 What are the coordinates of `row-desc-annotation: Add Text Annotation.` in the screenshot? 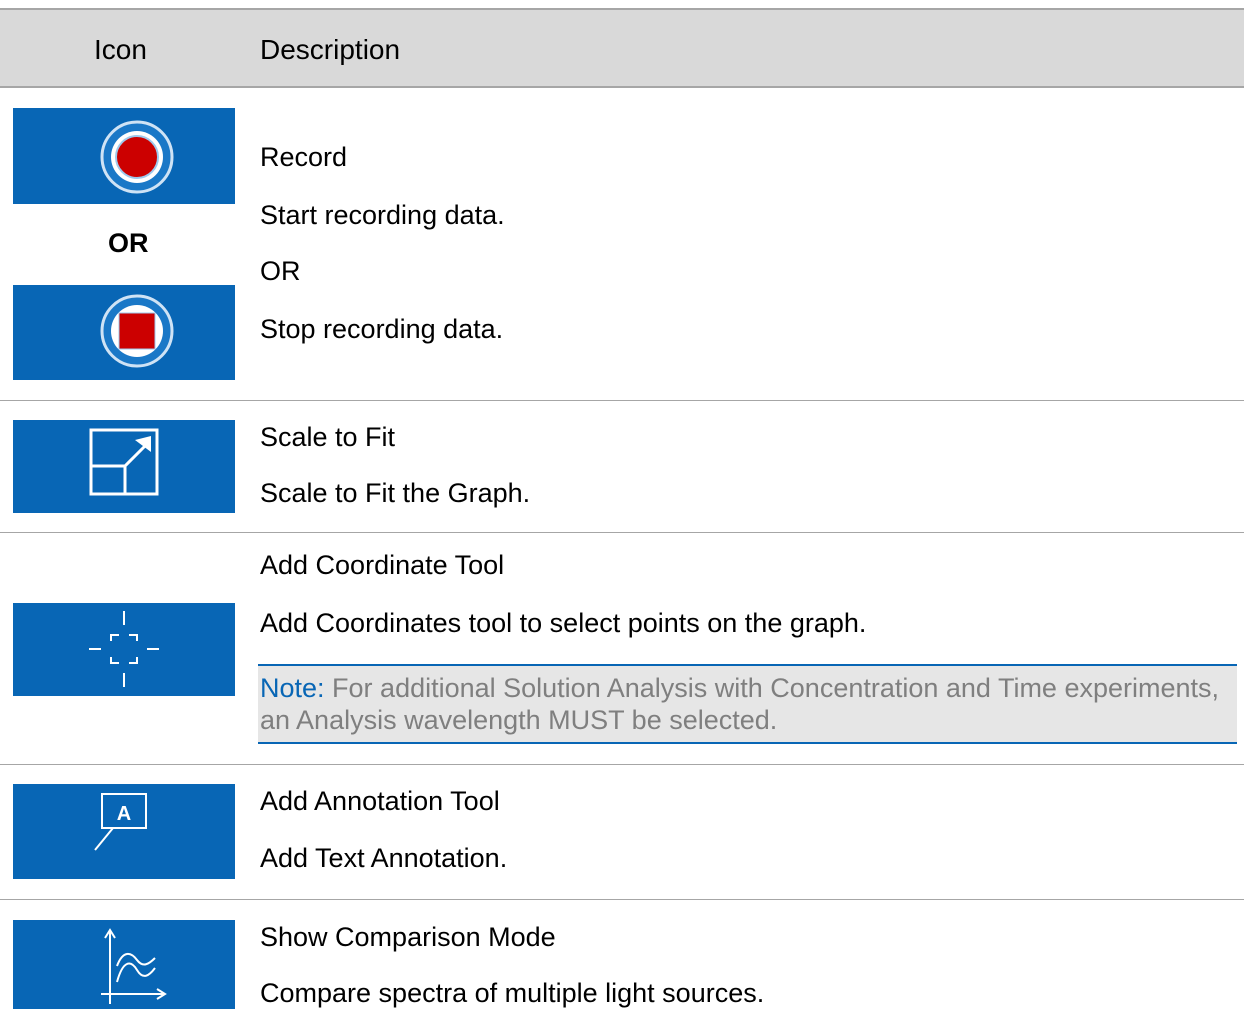 It's located at (384, 858).